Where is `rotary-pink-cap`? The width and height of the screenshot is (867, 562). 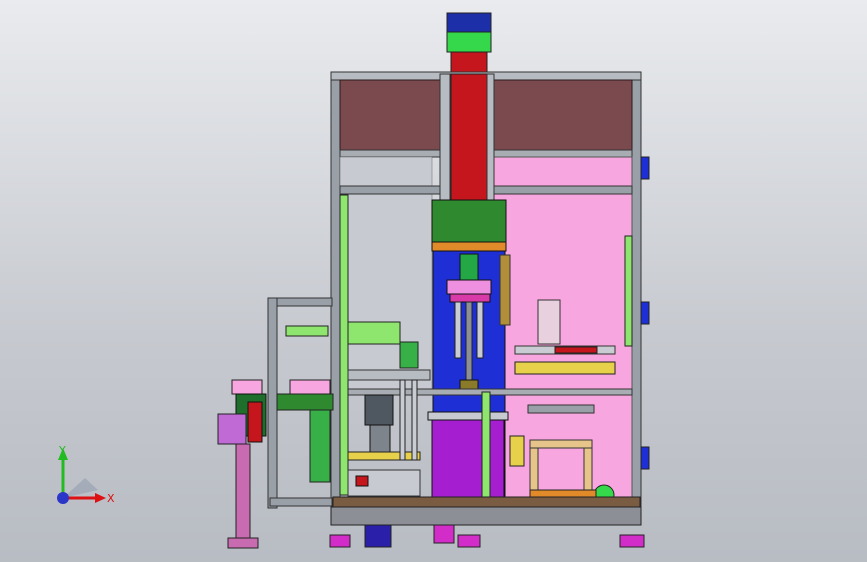
rotary-pink-cap is located at coordinates (247, 387).